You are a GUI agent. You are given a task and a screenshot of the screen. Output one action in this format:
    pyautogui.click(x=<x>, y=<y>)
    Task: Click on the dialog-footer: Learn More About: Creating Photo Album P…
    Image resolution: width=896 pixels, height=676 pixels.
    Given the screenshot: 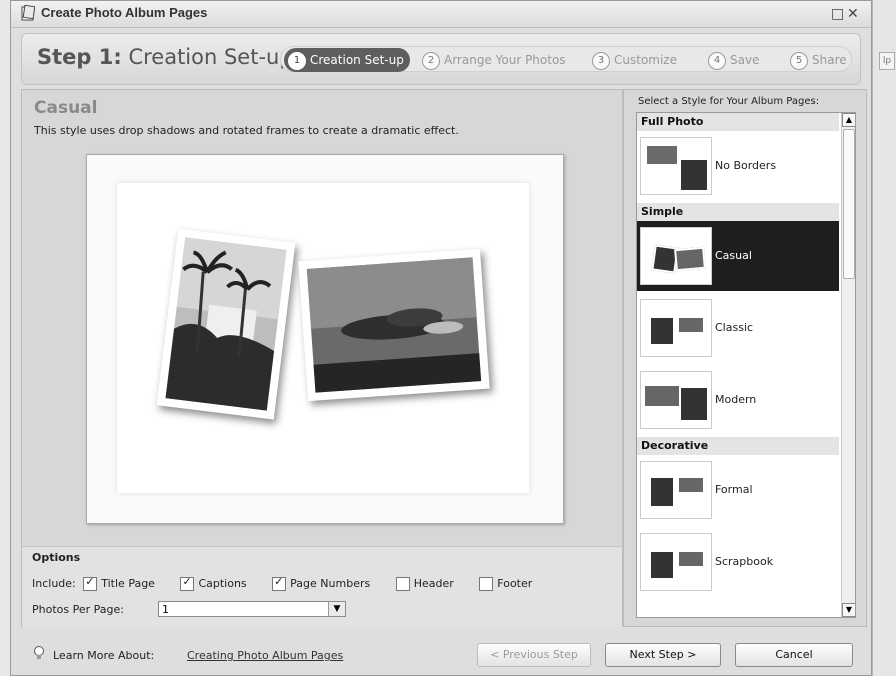 What is the action you would take?
    pyautogui.click(x=441, y=653)
    